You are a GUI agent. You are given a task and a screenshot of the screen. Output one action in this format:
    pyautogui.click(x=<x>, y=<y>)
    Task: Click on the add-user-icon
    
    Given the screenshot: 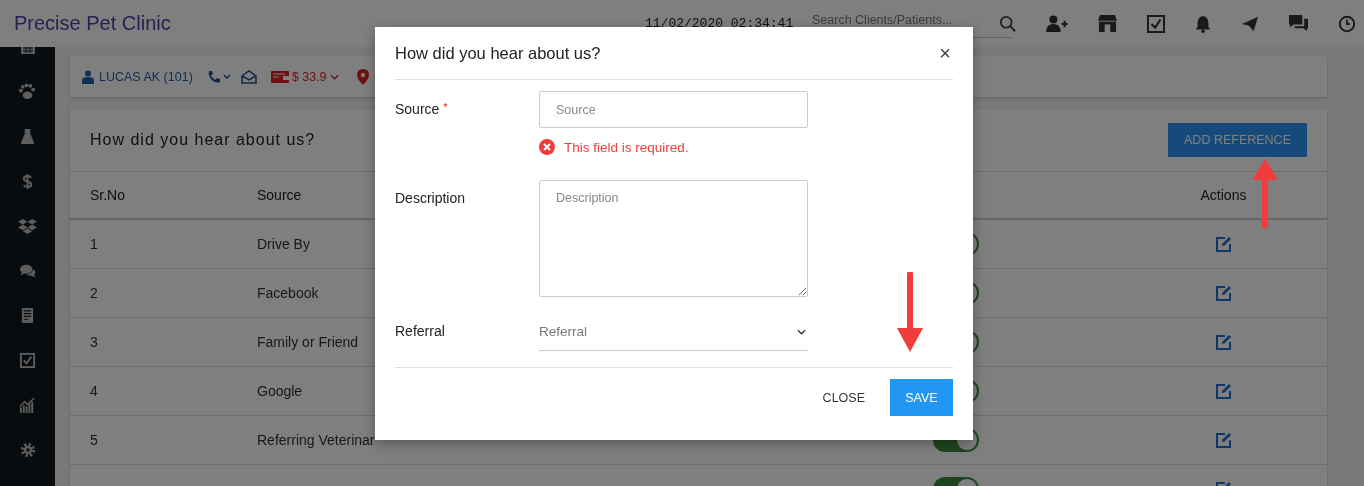 What is the action you would take?
    pyautogui.click(x=1057, y=23)
    